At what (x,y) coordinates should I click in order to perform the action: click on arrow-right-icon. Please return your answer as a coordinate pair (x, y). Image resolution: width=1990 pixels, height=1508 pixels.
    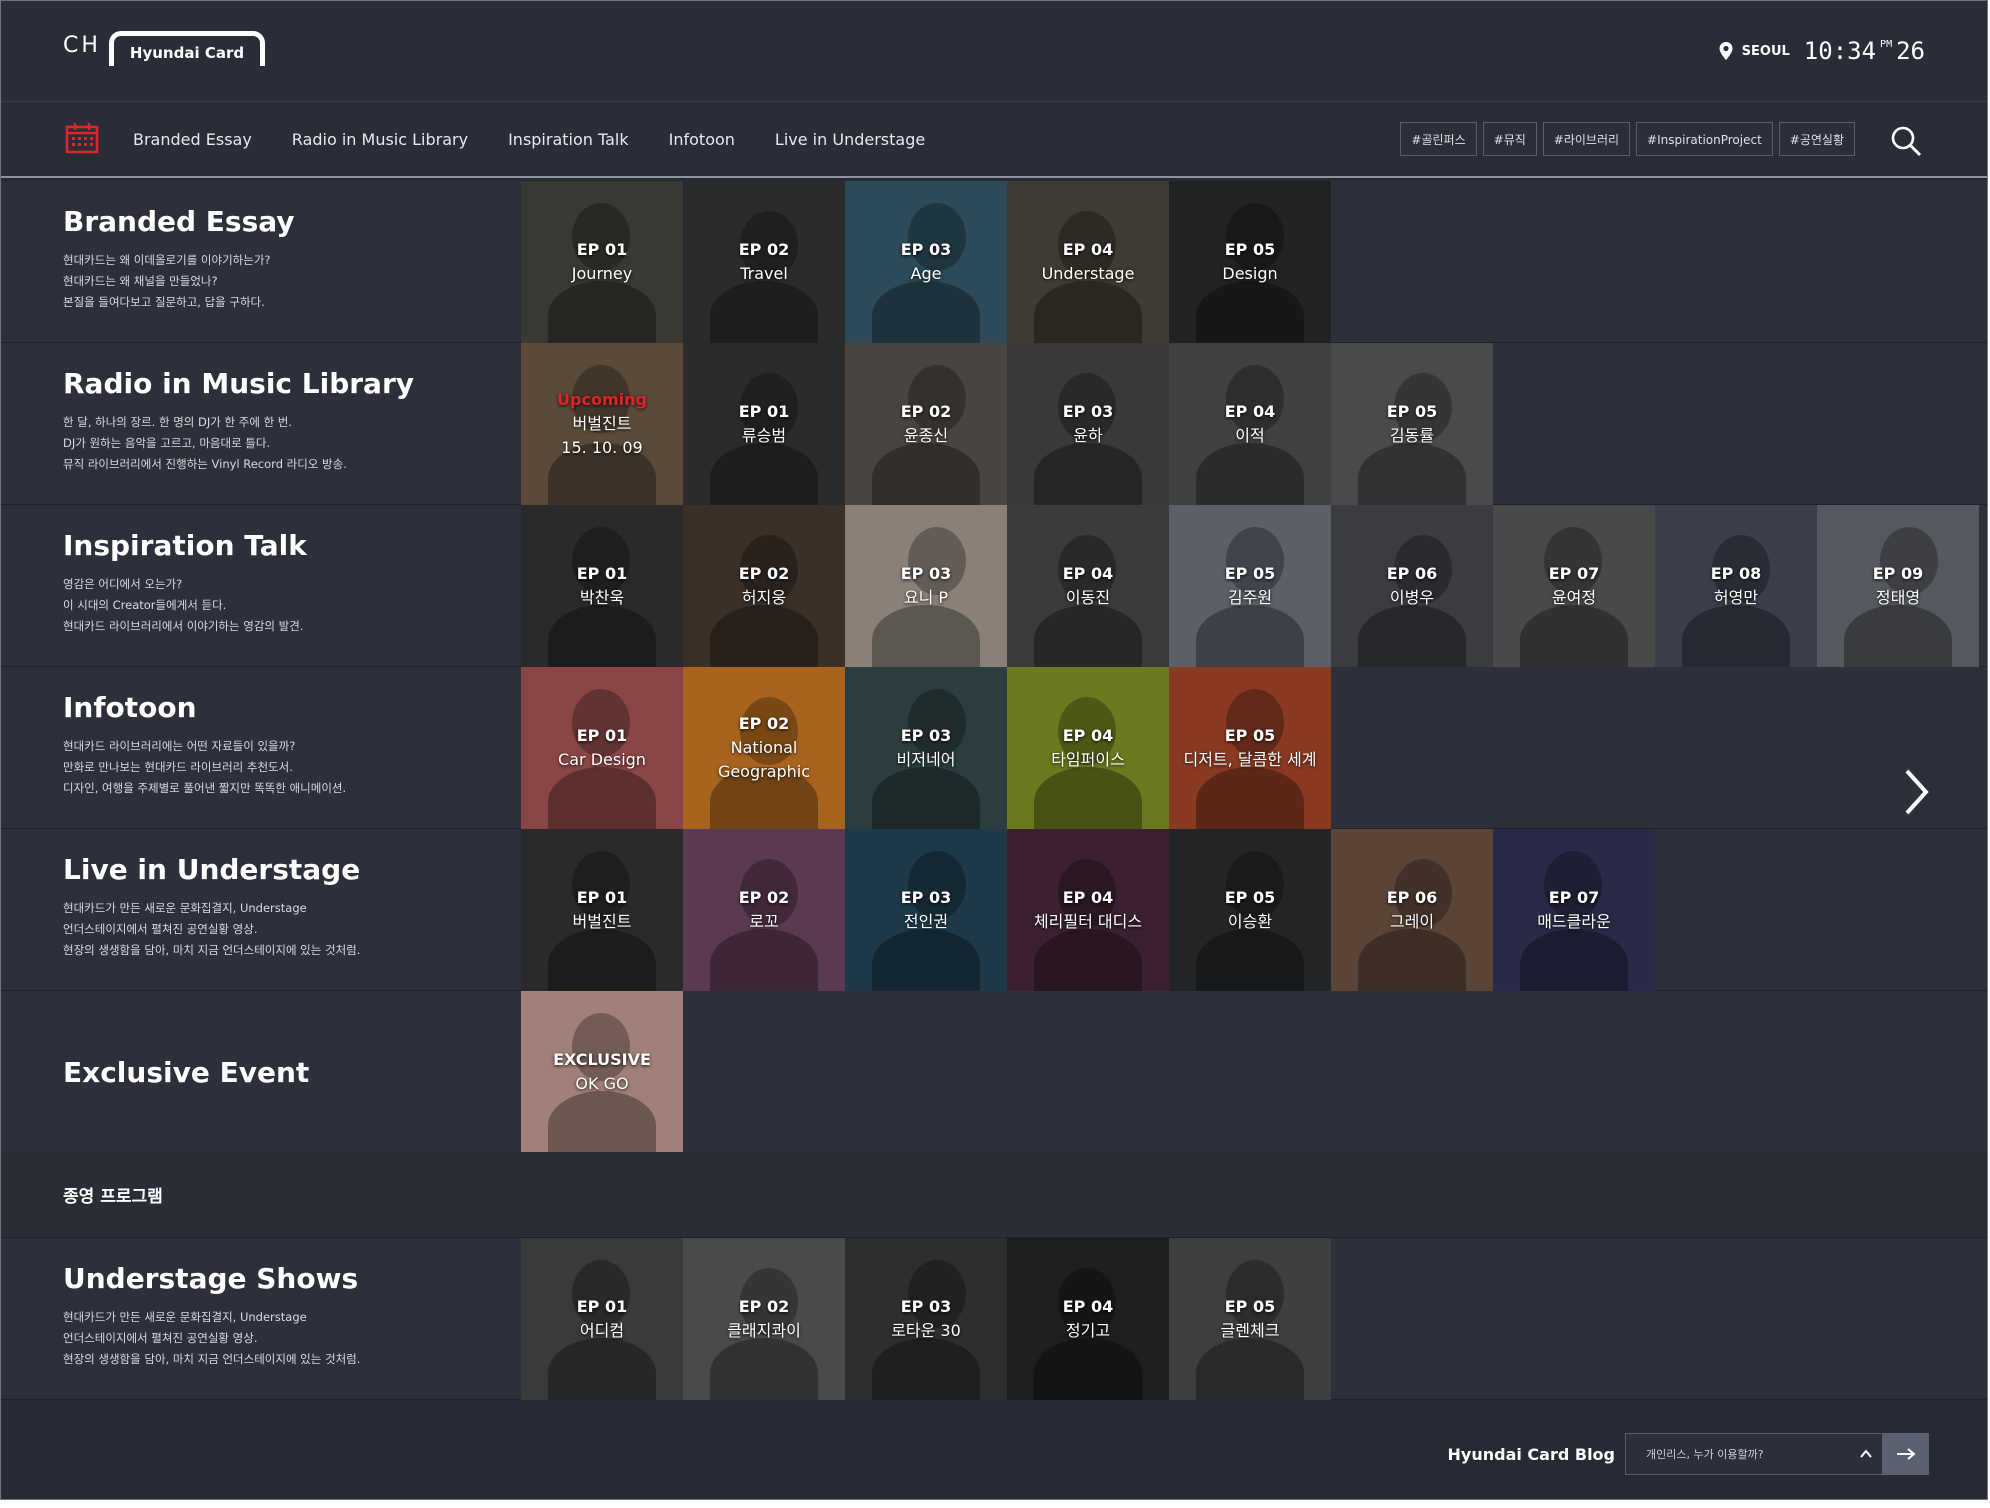
    Looking at the image, I should click on (1906, 1454).